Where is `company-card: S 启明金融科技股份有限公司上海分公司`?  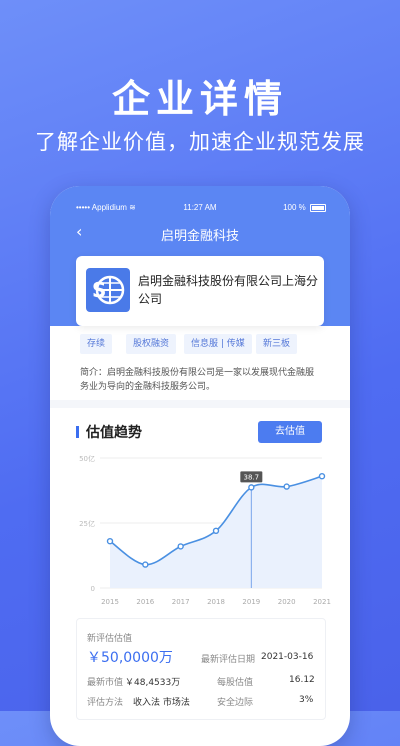 company-card: S 启明金融科技股份有限公司上海分公司 is located at coordinates (200, 291).